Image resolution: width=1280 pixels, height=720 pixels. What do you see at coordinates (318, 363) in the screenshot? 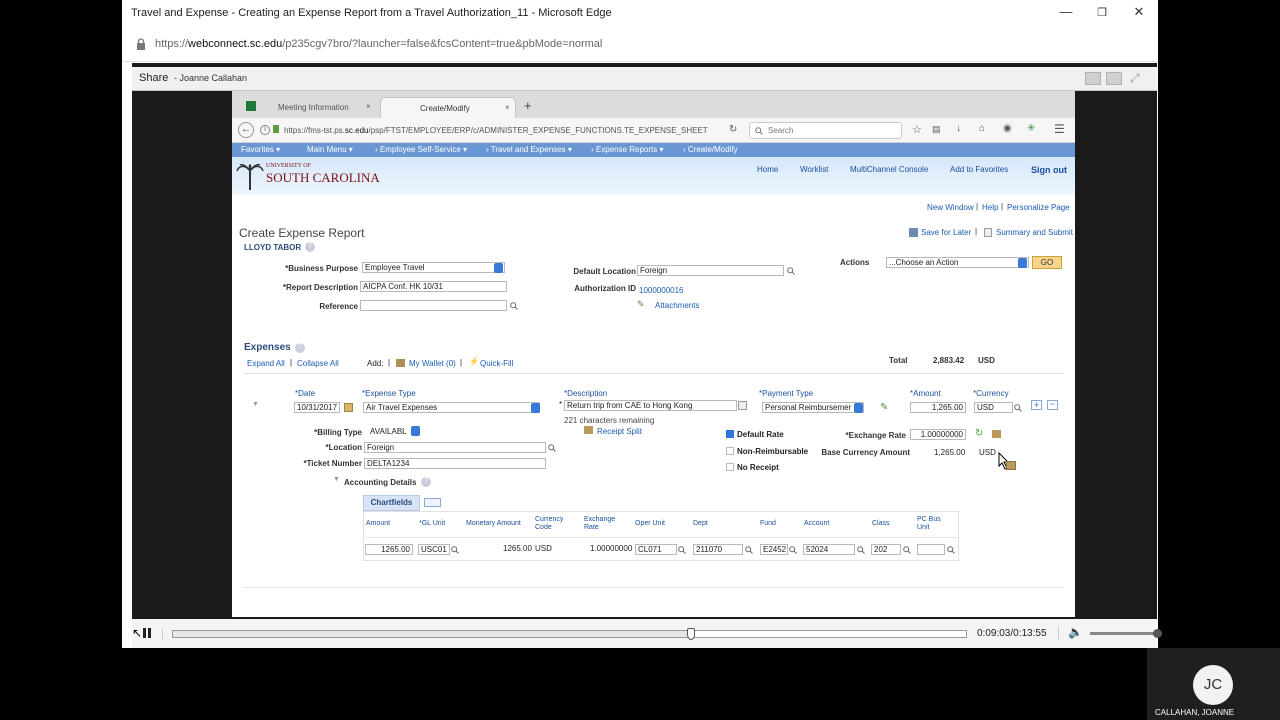
I see `collapse-all-link: Collapse All` at bounding box center [318, 363].